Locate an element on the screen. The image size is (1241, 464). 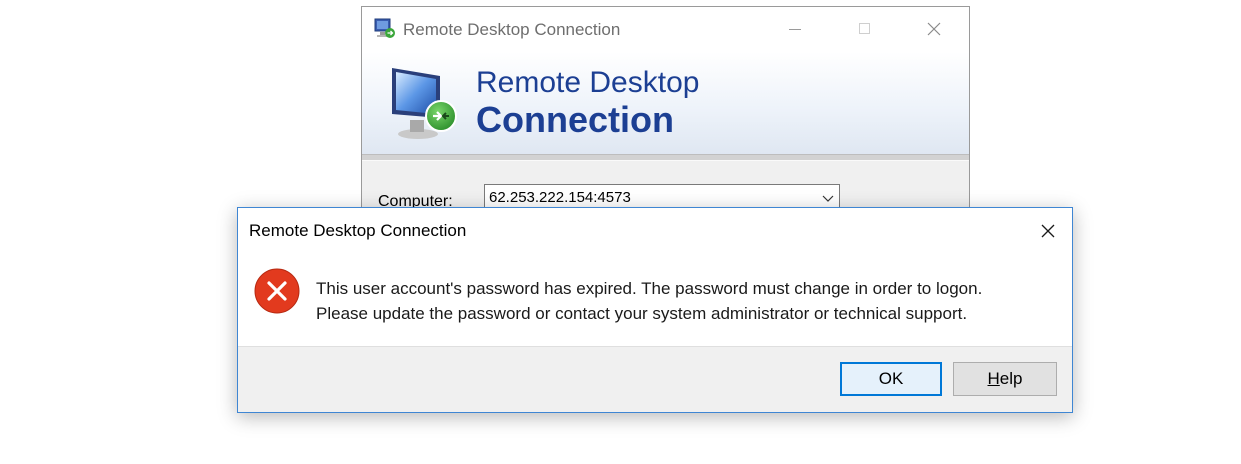
error-icon is located at coordinates (277, 291).